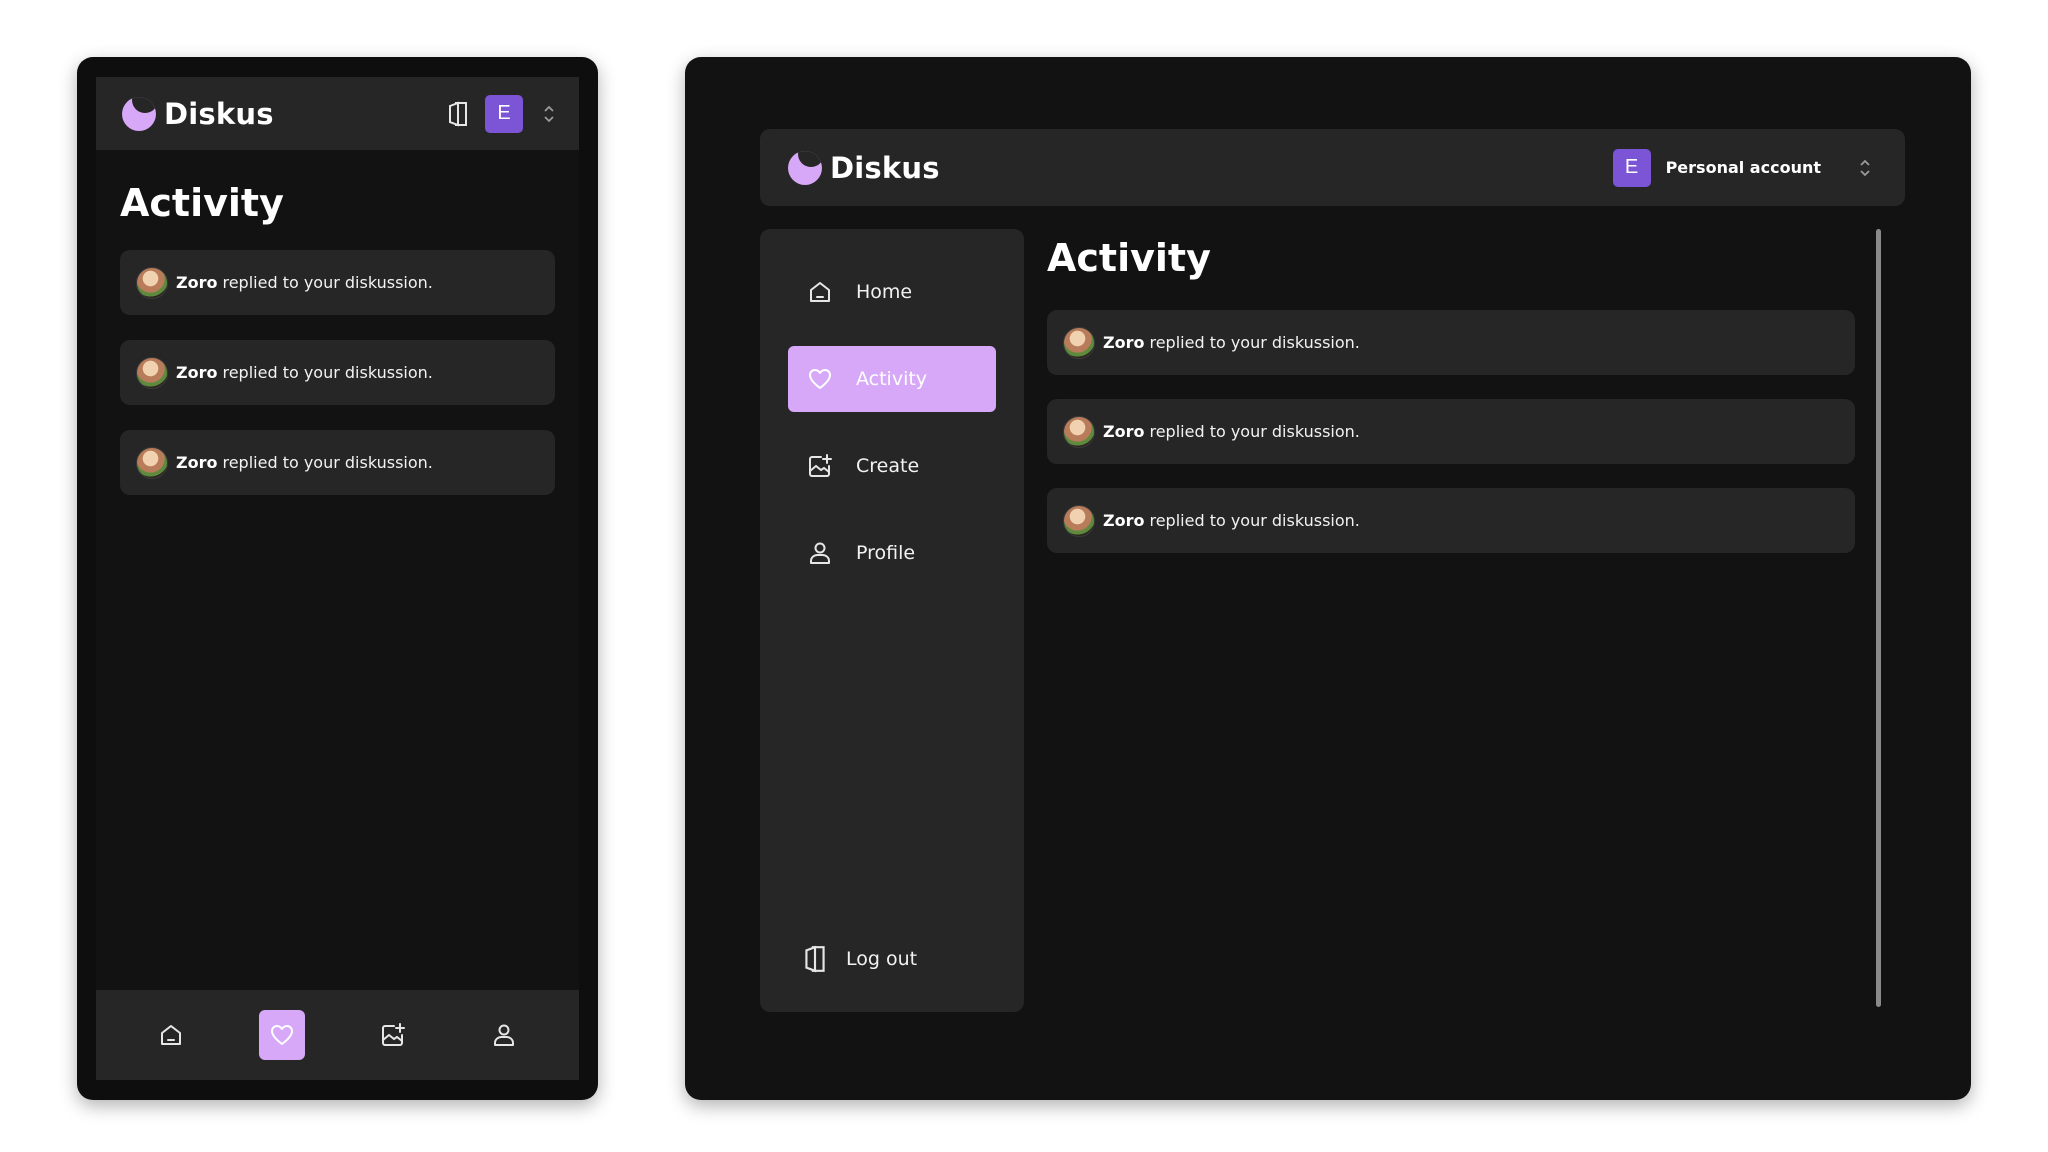 The image size is (2048, 1152). I want to click on desktop-header: Diskus E Personal account, so click(1332, 167).